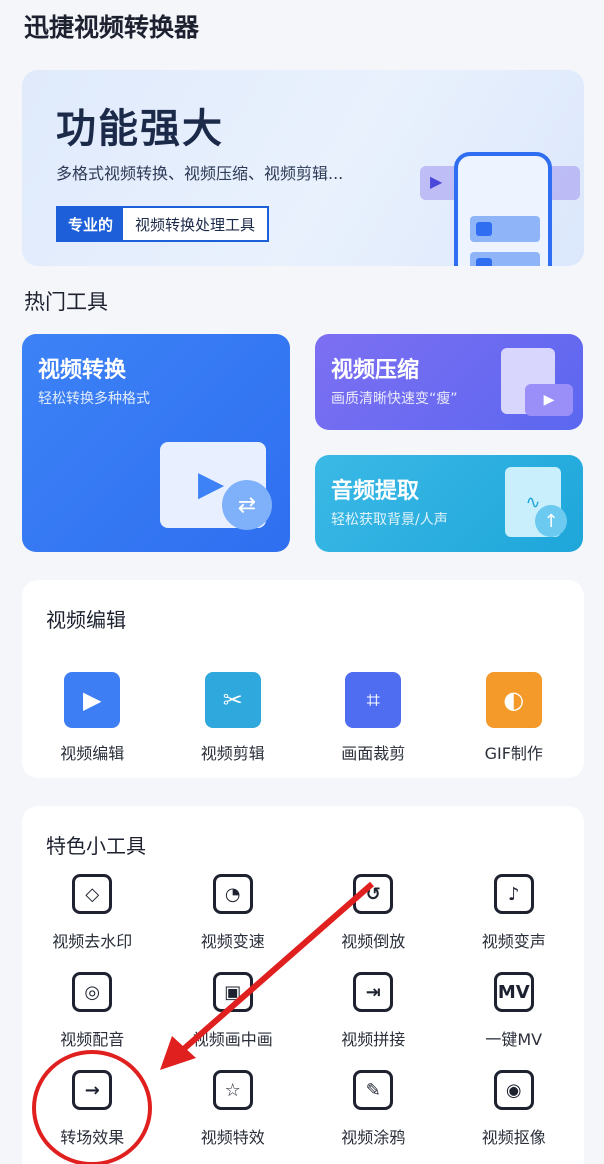 This screenshot has height=1164, width=604. I want to click on dubbing-icon: ◎, so click(92, 992).